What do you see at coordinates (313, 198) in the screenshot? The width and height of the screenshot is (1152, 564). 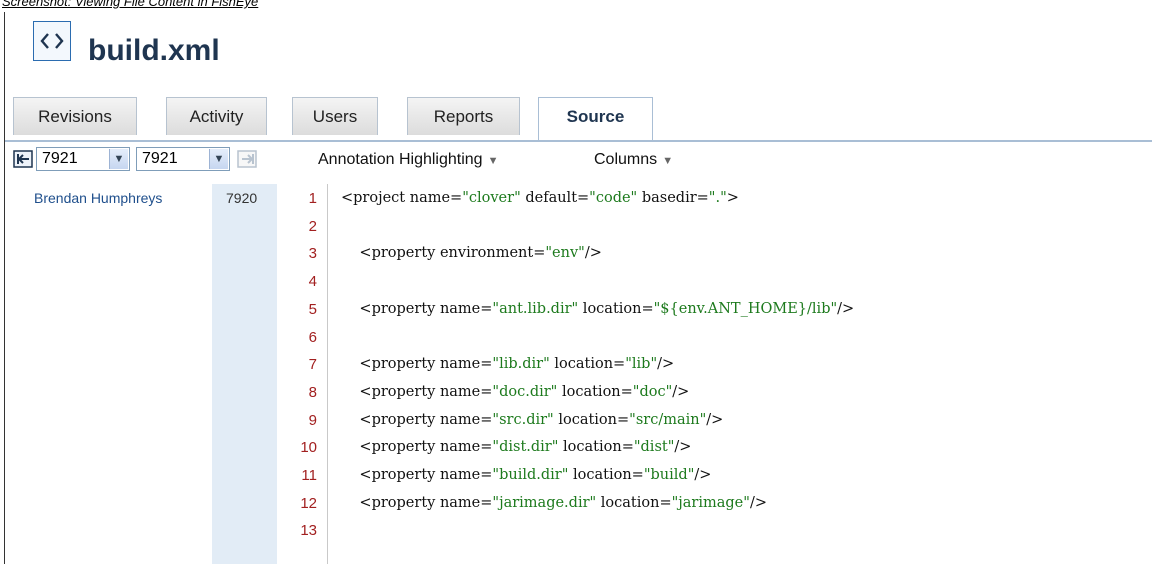 I see `line-number: 1` at bounding box center [313, 198].